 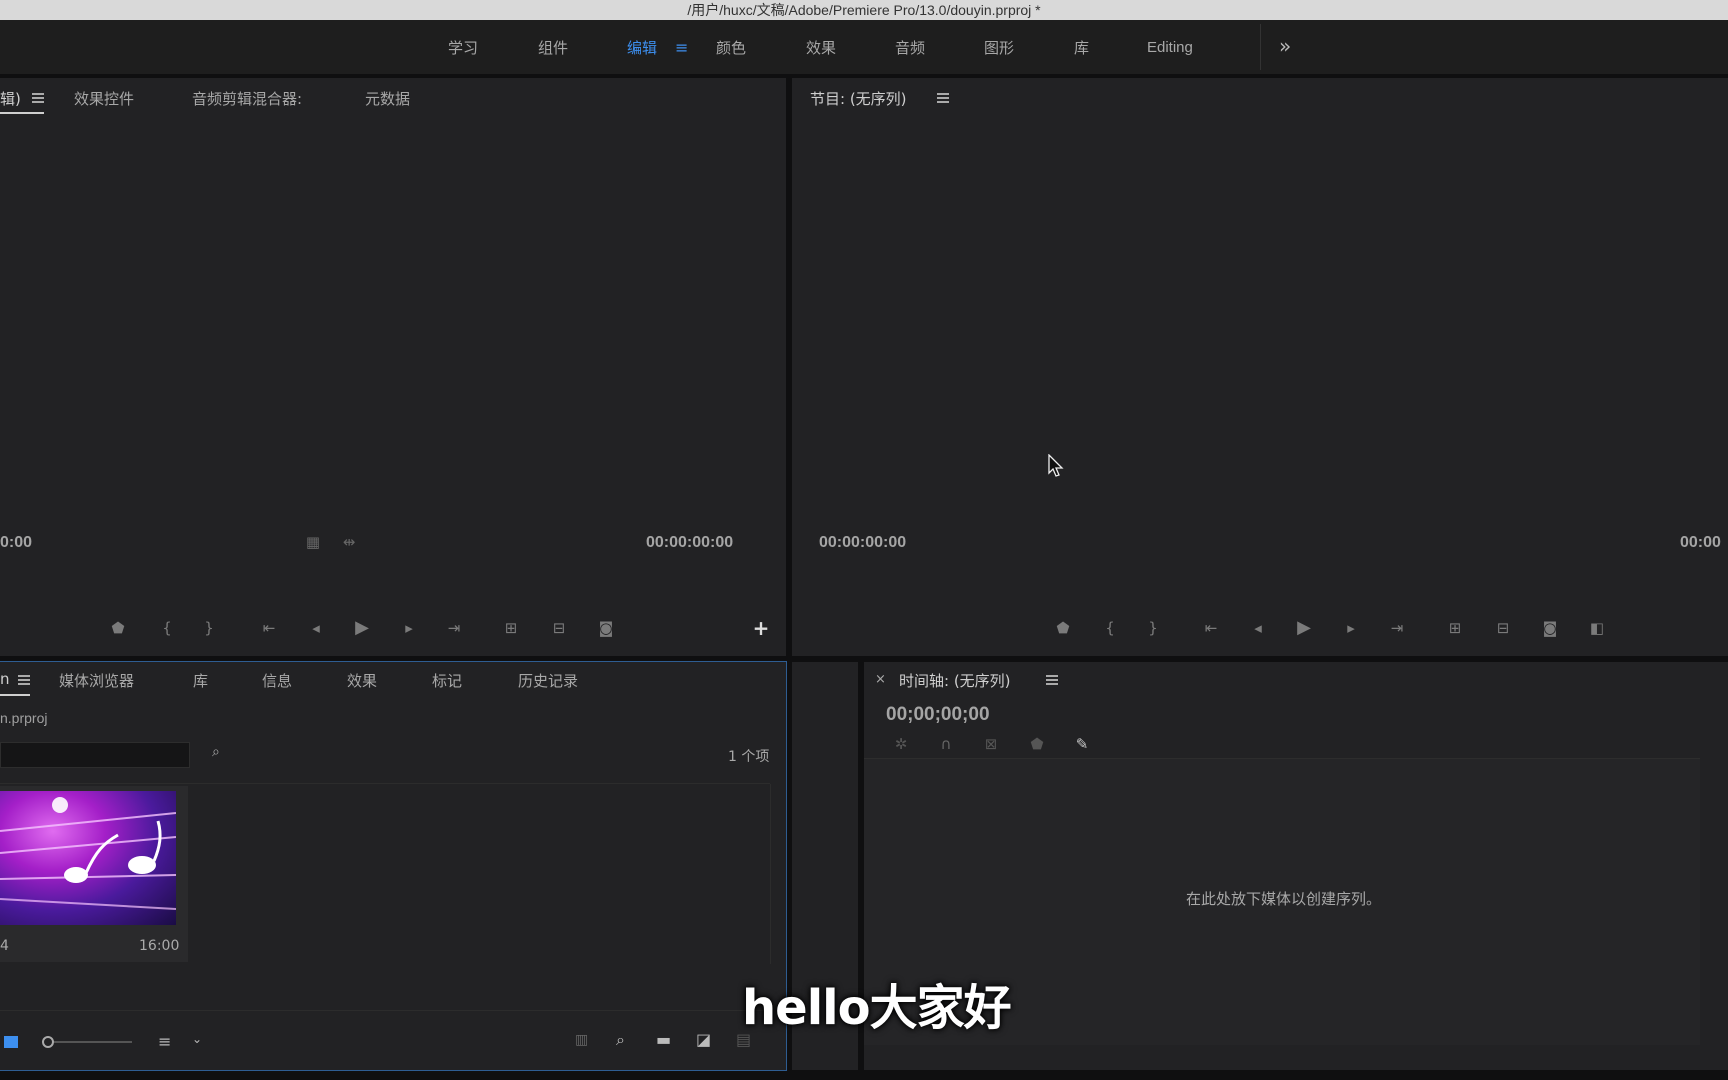 I want to click on sort-icon: ≡, so click(x=168, y=1041).